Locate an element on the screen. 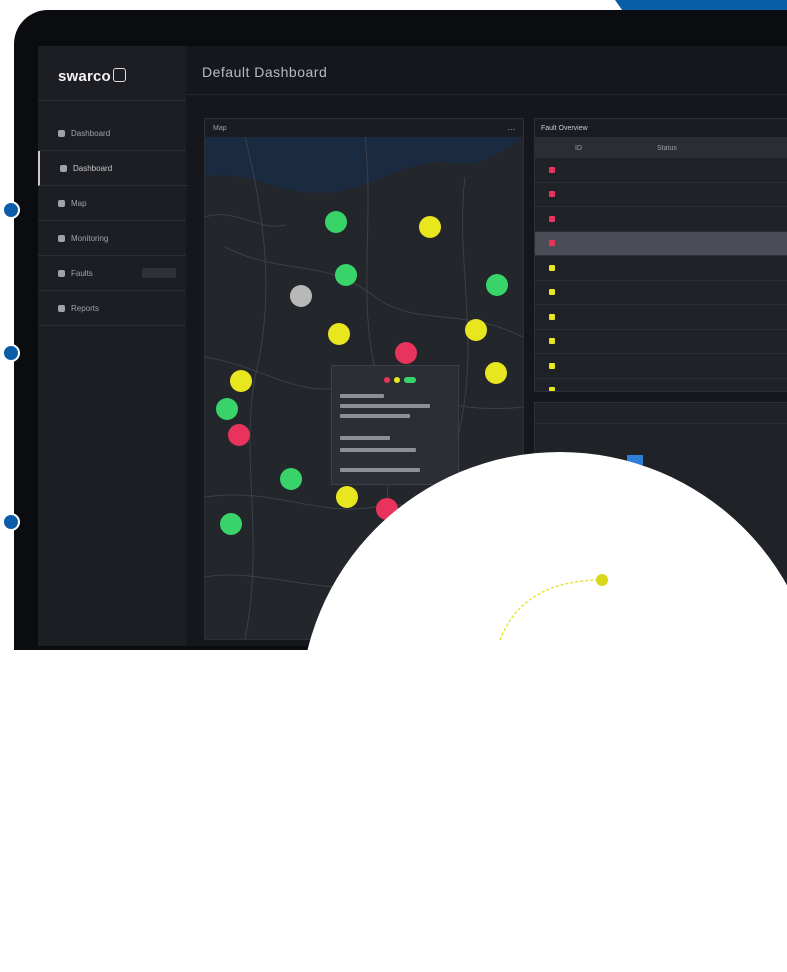 Image resolution: width=787 pixels, height=972 pixels. page-title: Default Dashboard is located at coordinates (264, 72).